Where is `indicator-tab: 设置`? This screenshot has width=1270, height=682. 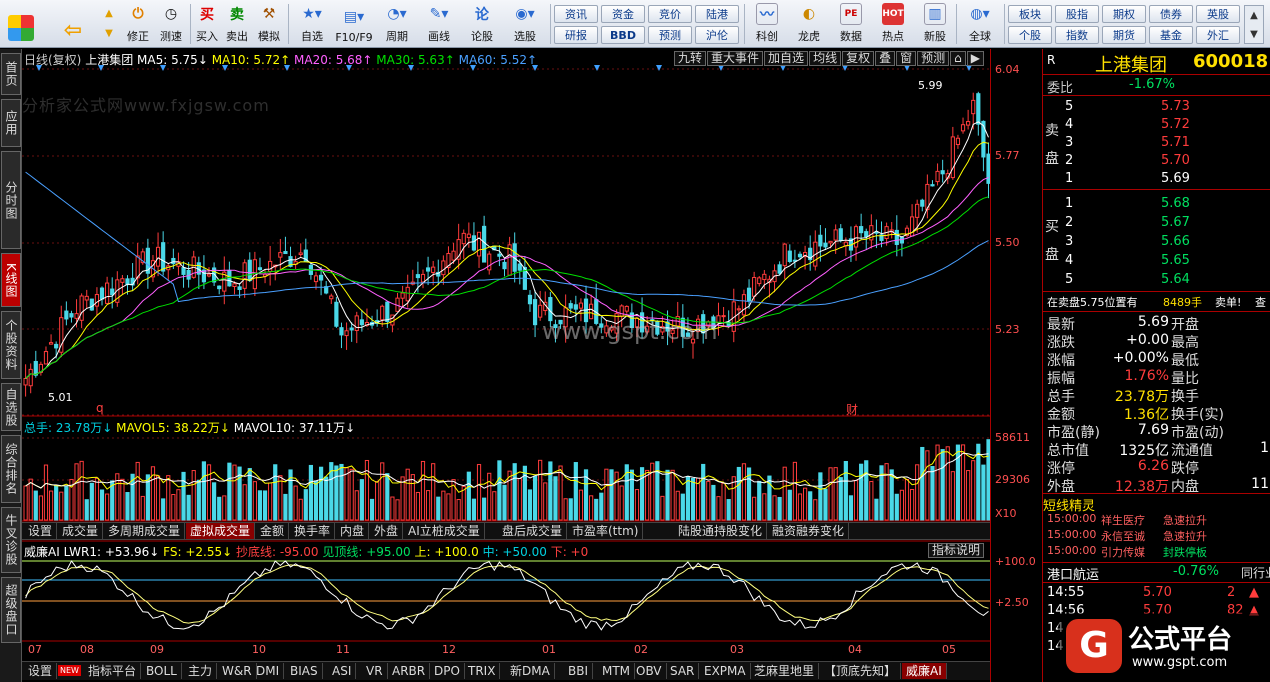 indicator-tab: 设置 is located at coordinates (41, 671).